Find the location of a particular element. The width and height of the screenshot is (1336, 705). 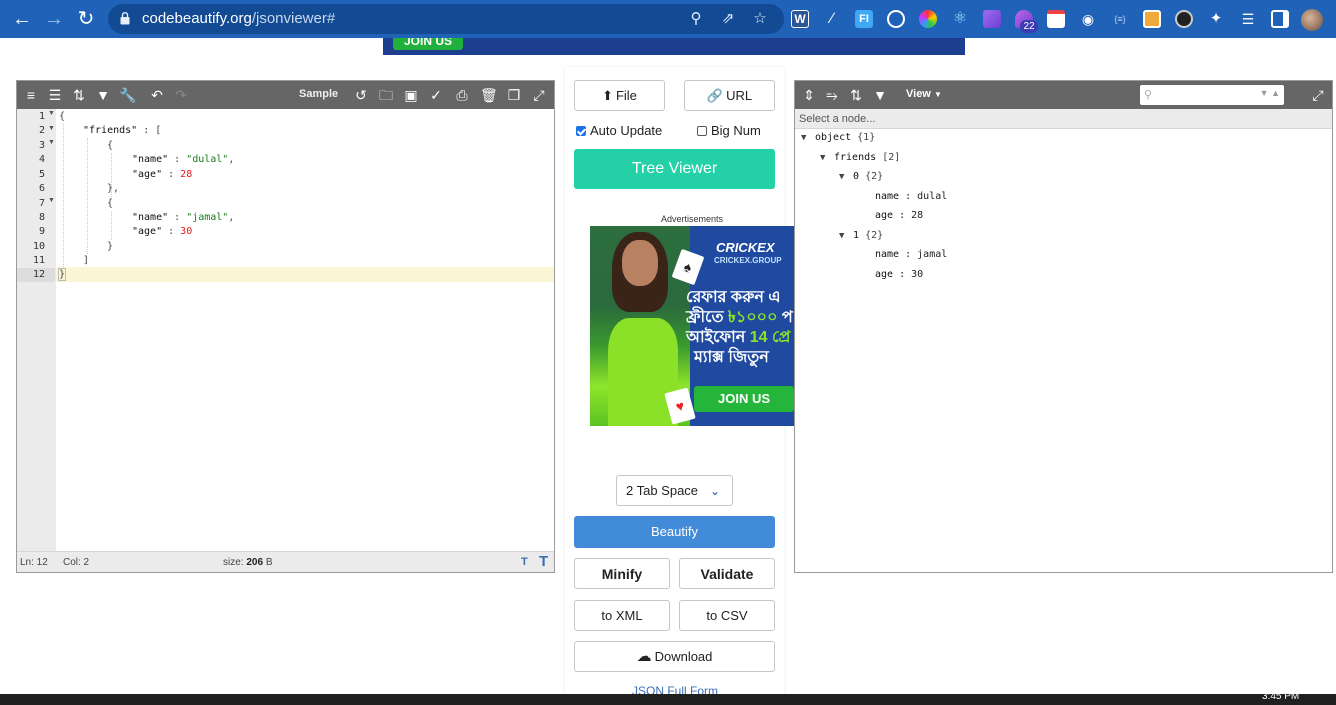

code-punct: : is located at coordinates (171, 174).